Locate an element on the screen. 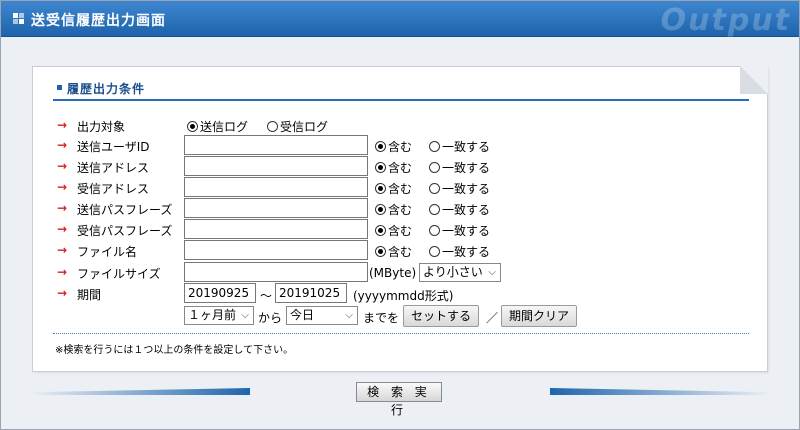 The image size is (800, 430). row-filesize: → ファイルサイズ (MByte) より小さい ⌵ is located at coordinates (407, 272).